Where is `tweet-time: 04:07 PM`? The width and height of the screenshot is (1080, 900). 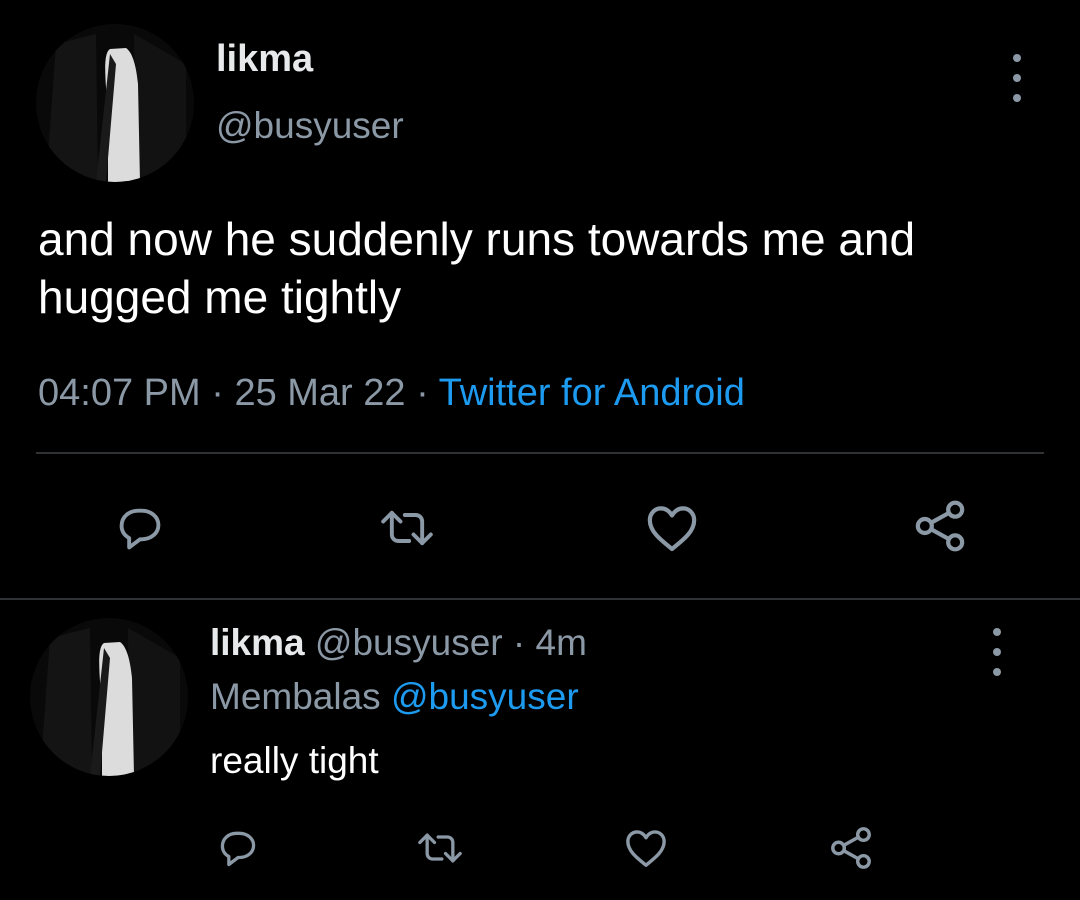
tweet-time: 04:07 PM is located at coordinates (119, 393).